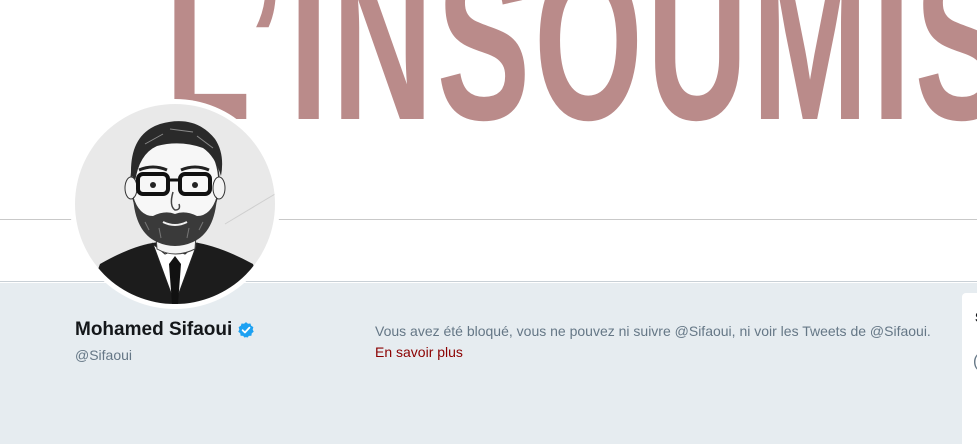 This screenshot has height=444, width=977. I want to click on avatar-portrait-image, so click(175, 204).